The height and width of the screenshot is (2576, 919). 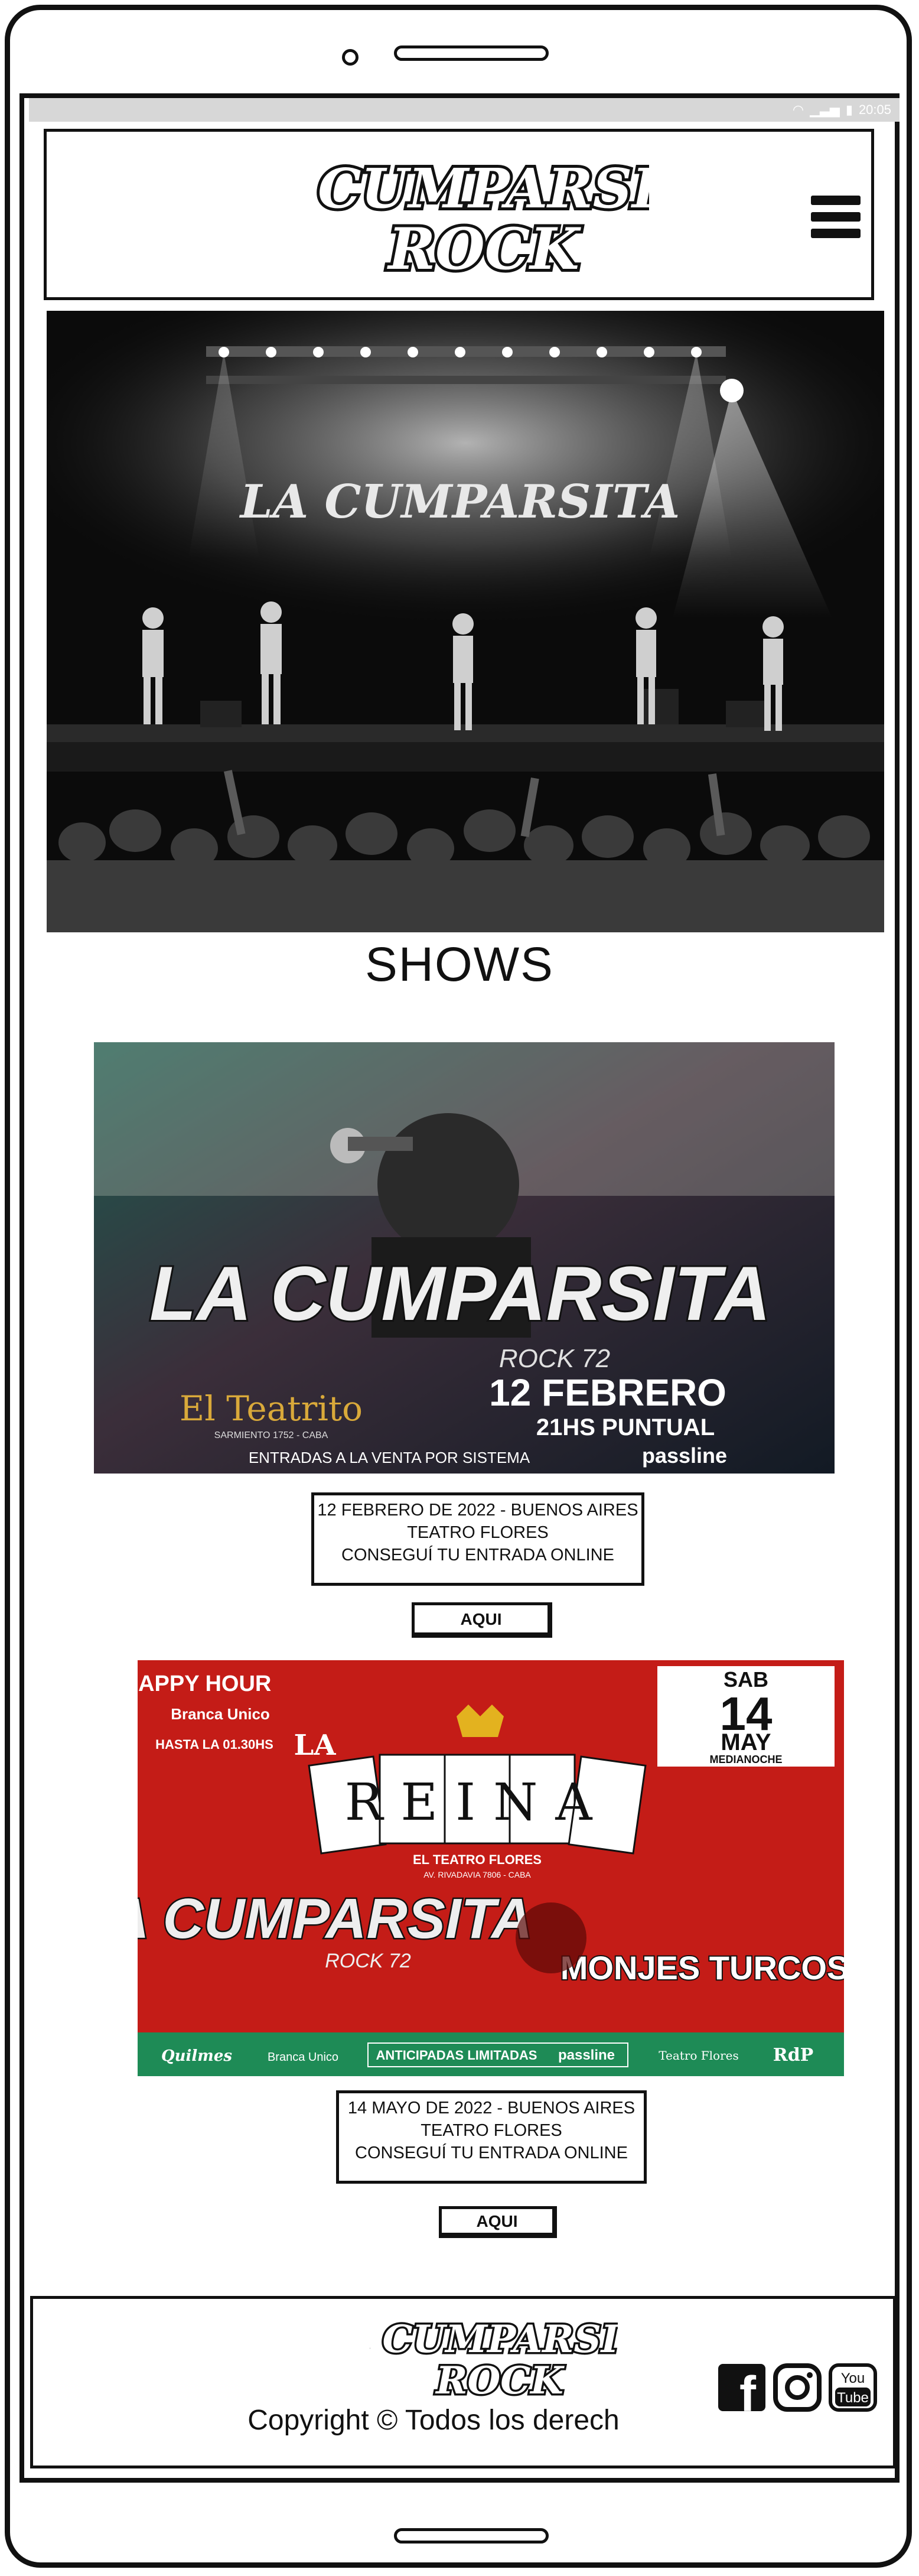 I want to click on status-time: 20:05, so click(x=874, y=110).